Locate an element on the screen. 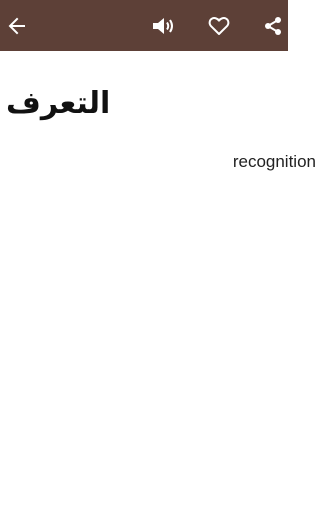  share-button is located at coordinates (273, 25).